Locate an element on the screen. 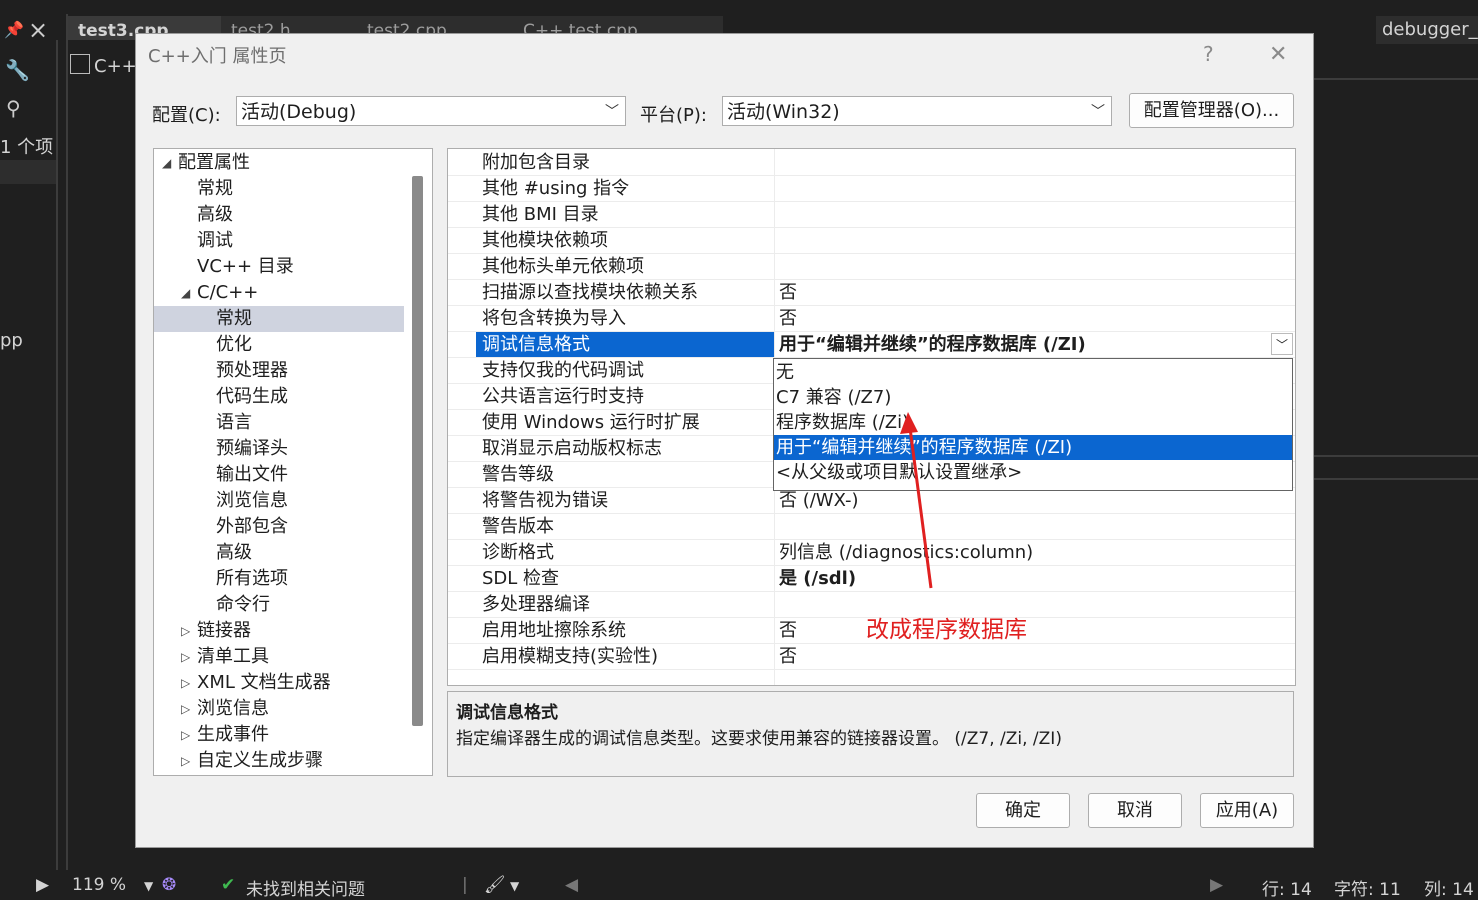  annotation-arrow-head is located at coordinates (909, 423).